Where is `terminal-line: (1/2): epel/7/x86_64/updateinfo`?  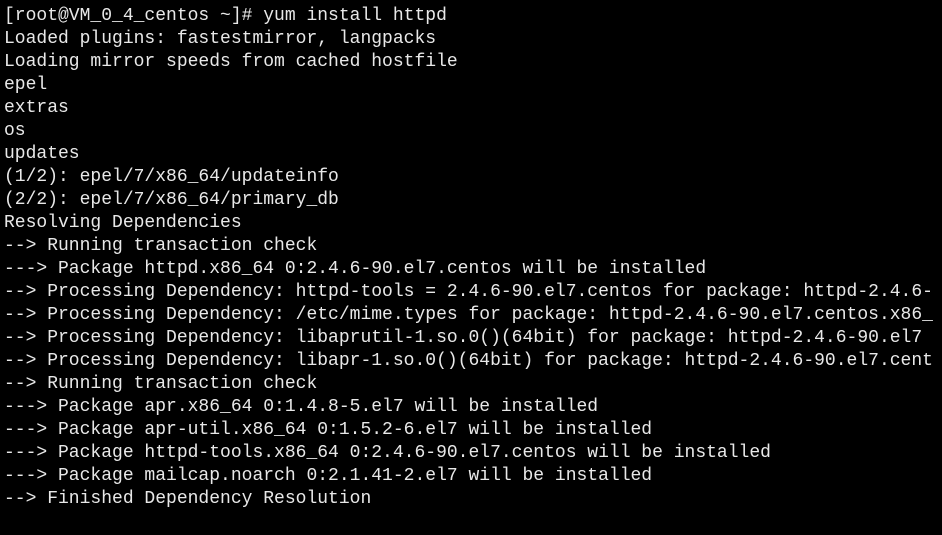
terminal-line: (1/2): epel/7/x86_64/updateinfo is located at coordinates (171, 177).